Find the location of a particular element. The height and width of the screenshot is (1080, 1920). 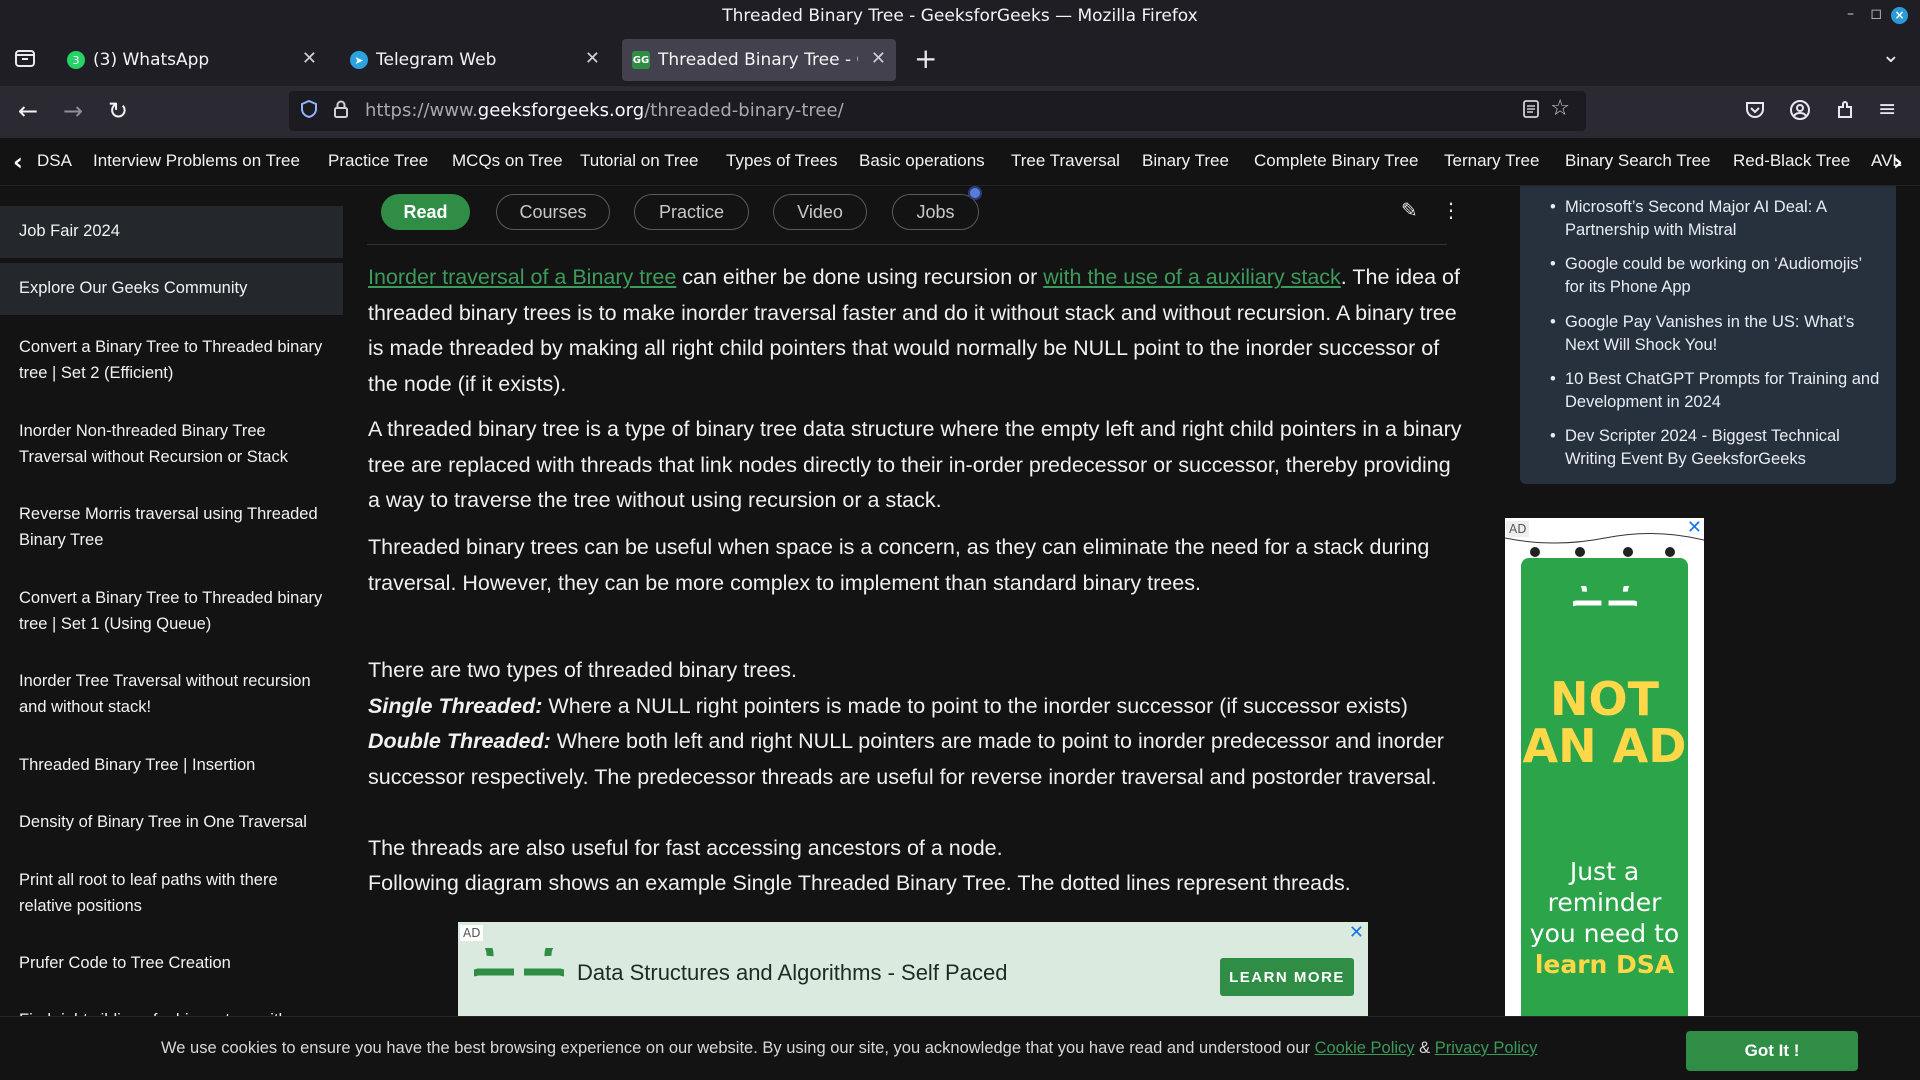

privacy-policy-link: Privacy Policy is located at coordinates (1486, 1048).